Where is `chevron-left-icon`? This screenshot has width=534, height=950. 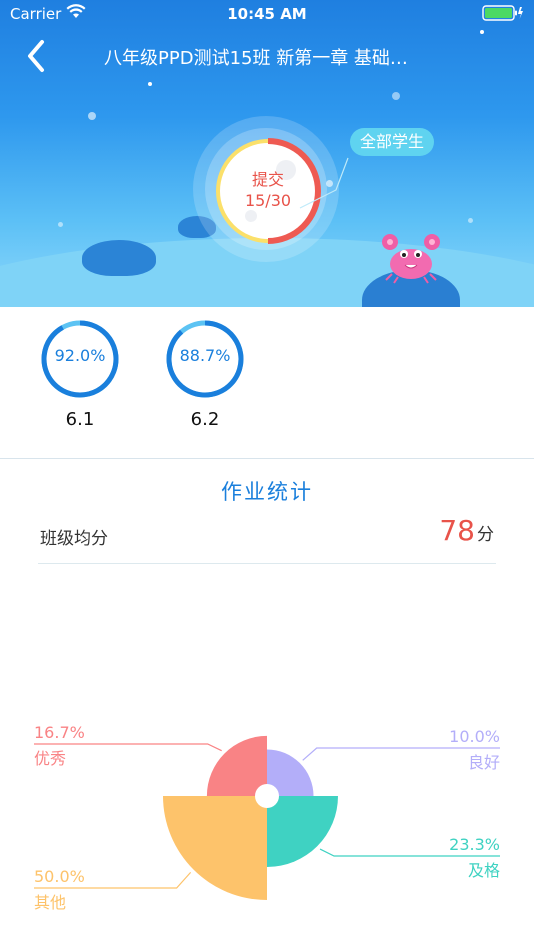 chevron-left-icon is located at coordinates (36, 56).